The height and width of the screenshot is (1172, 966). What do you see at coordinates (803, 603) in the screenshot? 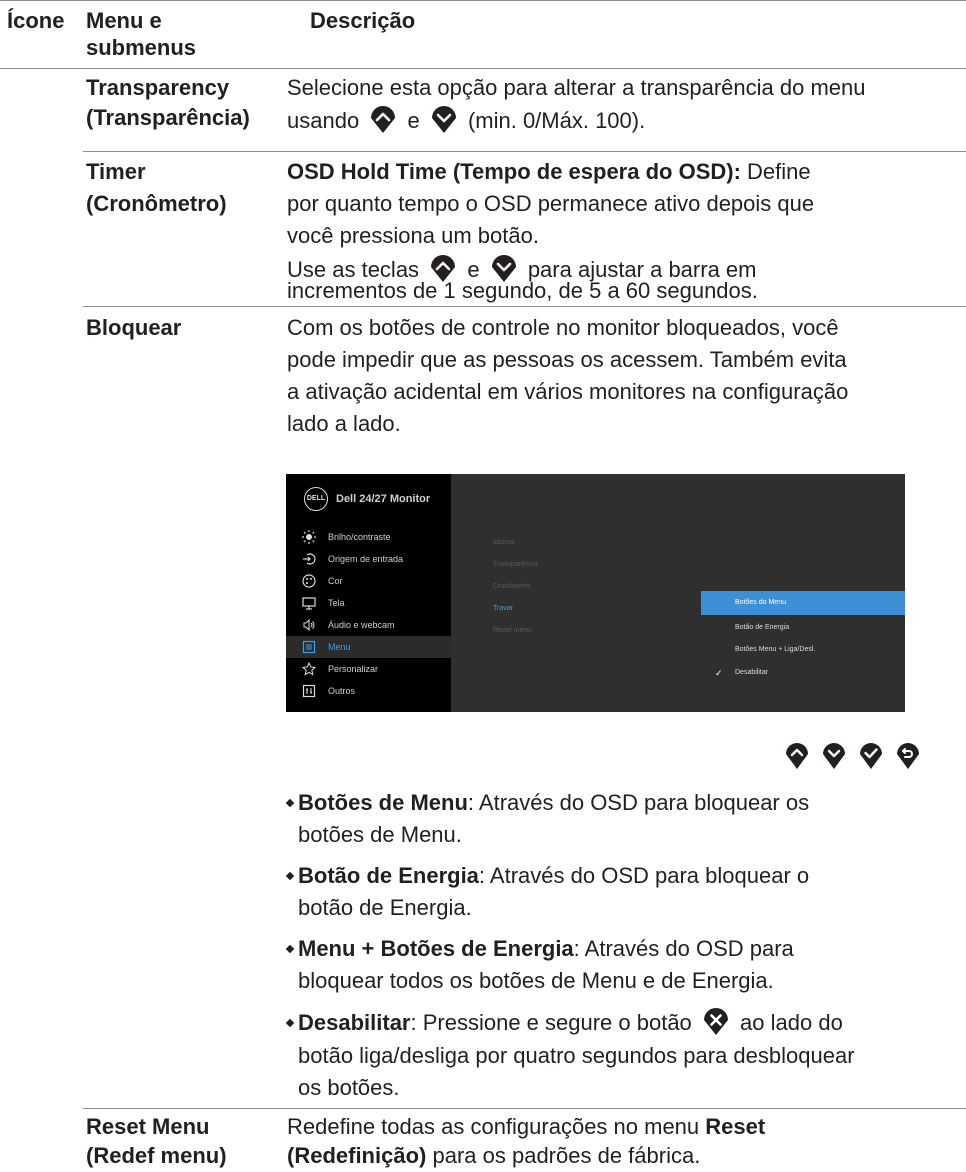
I see `osd-option-menu-buttons: Botões do Menu` at bounding box center [803, 603].